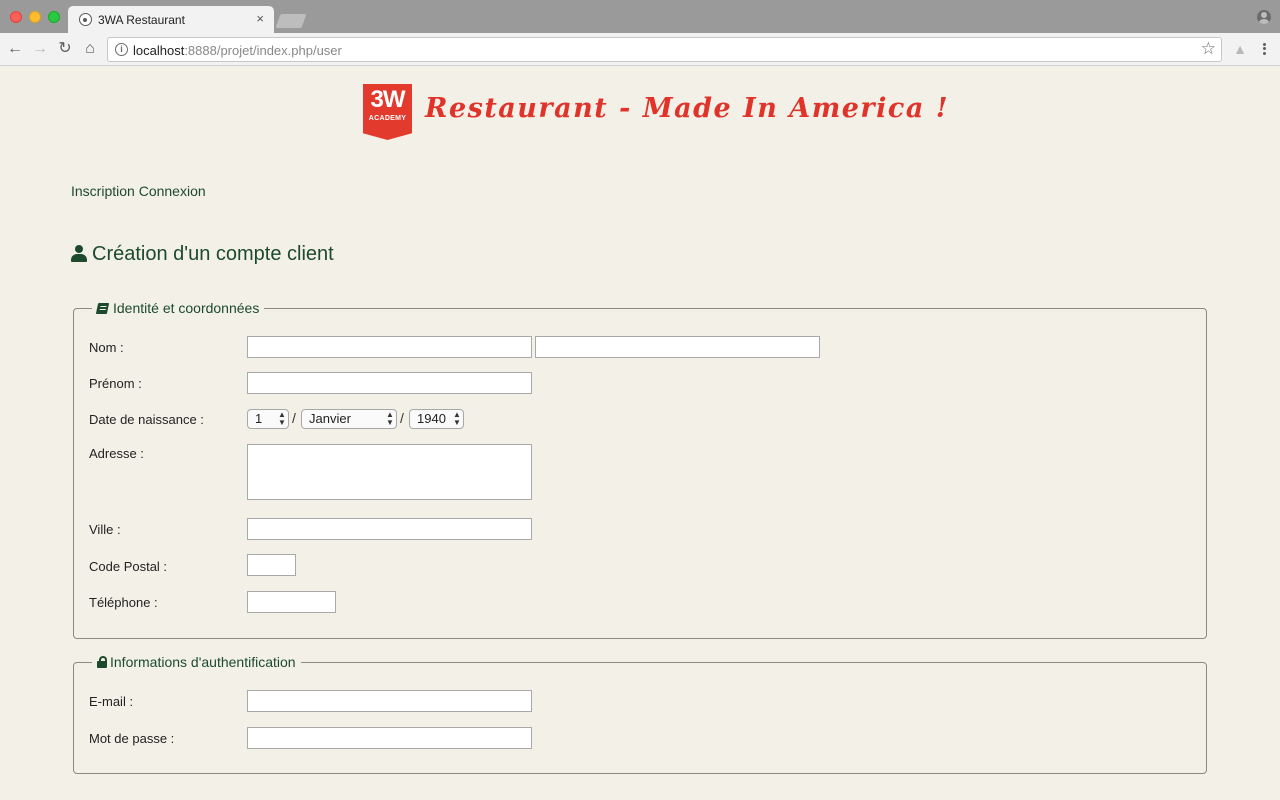 The height and width of the screenshot is (800, 1280). I want to click on telephone-label: Téléphone :, so click(123, 602).